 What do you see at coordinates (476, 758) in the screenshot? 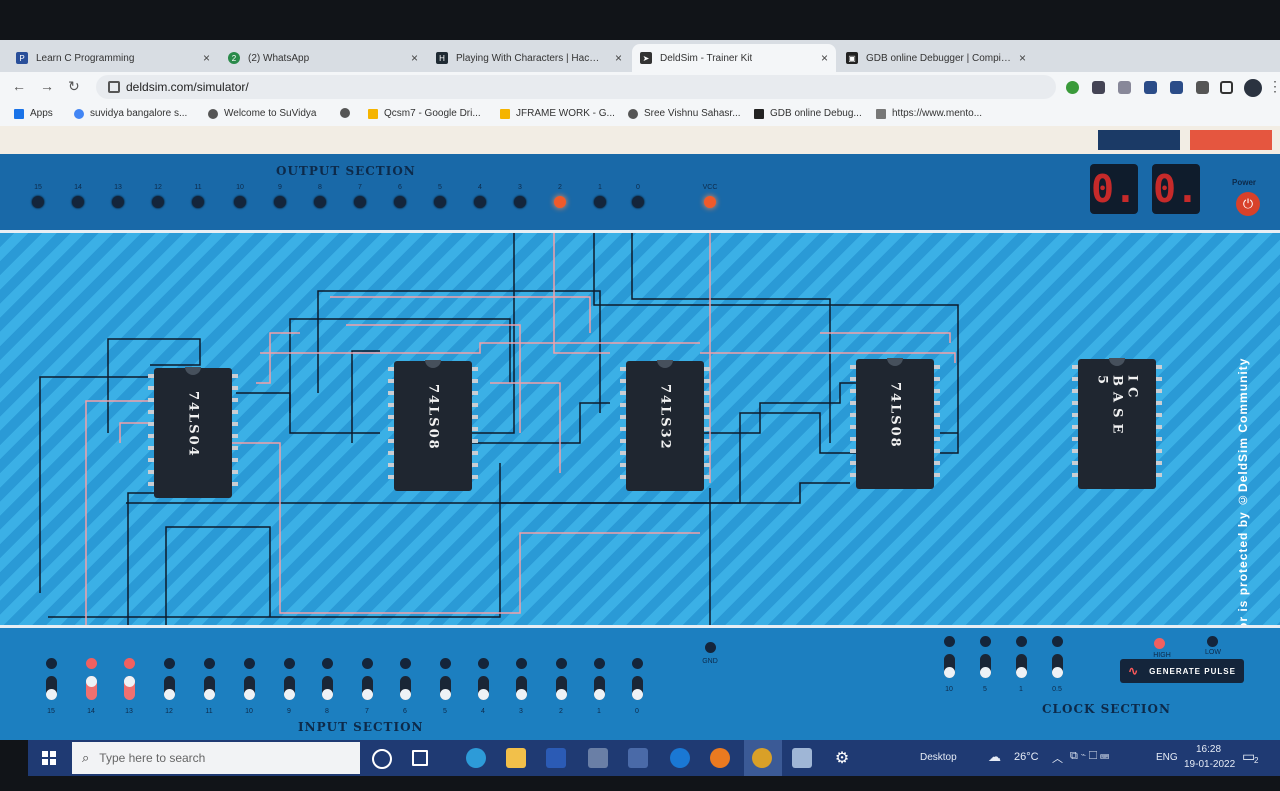
I see `edge-icon` at bounding box center [476, 758].